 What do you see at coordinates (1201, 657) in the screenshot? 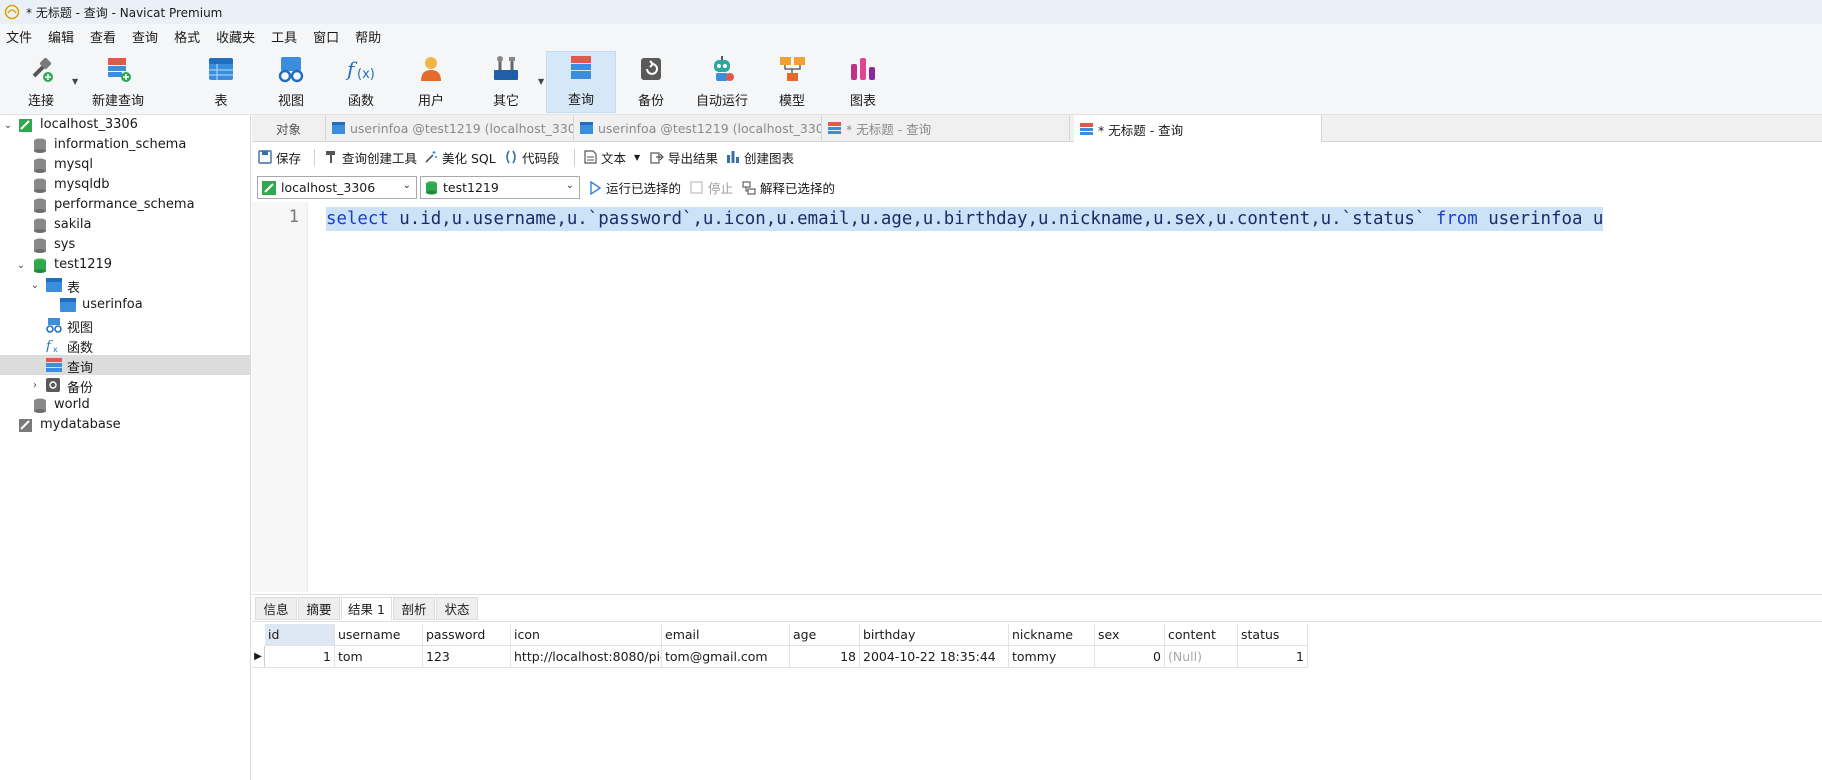
I see `table-cell-null: (Null)` at bounding box center [1201, 657].